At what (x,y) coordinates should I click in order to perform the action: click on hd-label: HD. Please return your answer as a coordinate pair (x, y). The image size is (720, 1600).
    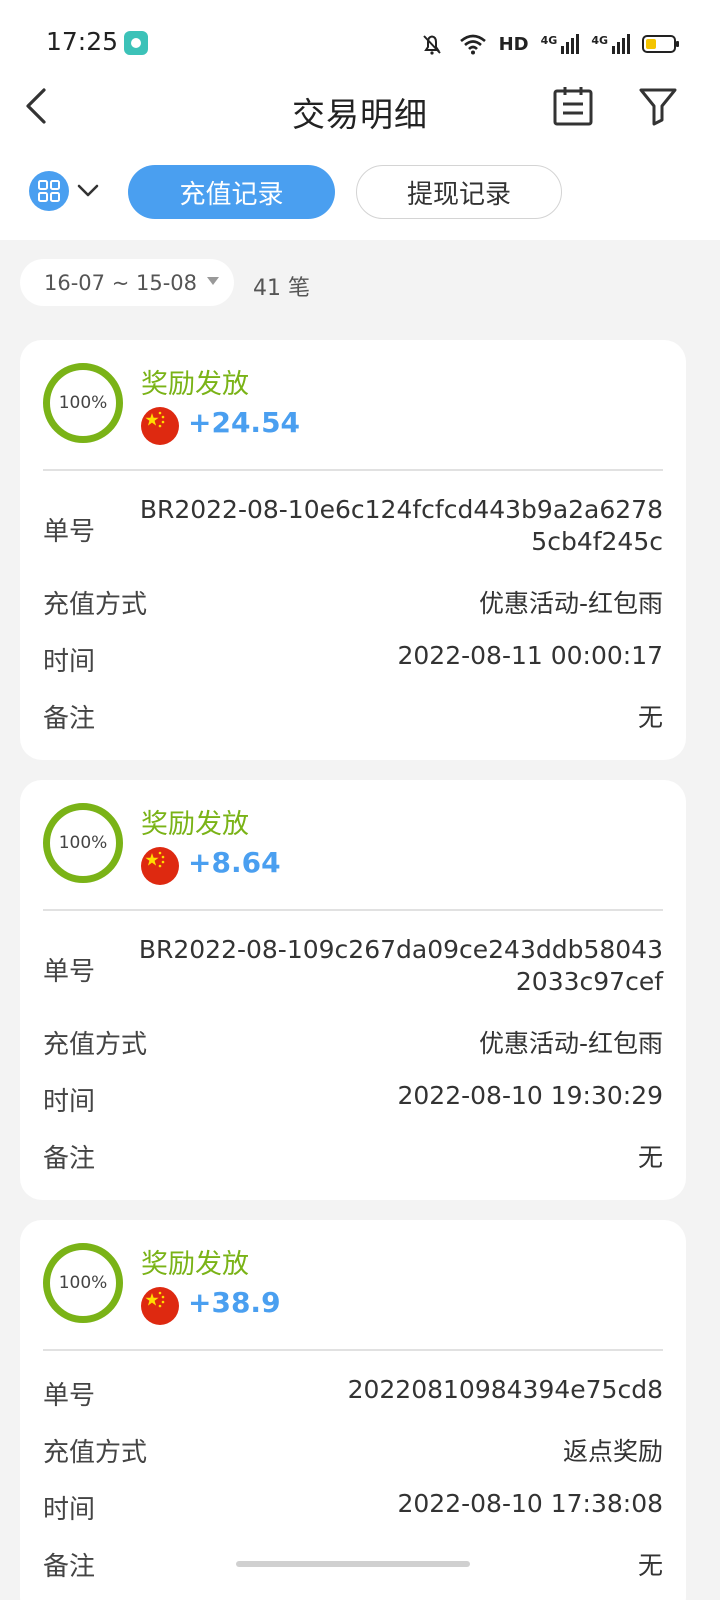
    Looking at the image, I should click on (513, 44).